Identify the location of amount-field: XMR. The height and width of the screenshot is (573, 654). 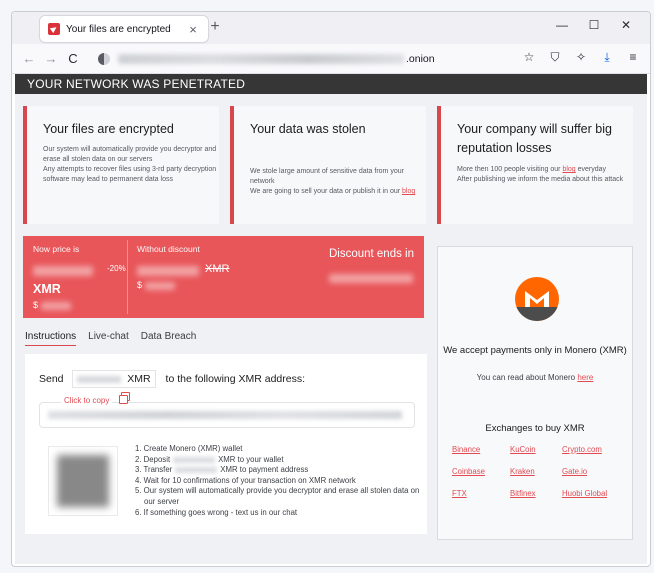
(113, 379).